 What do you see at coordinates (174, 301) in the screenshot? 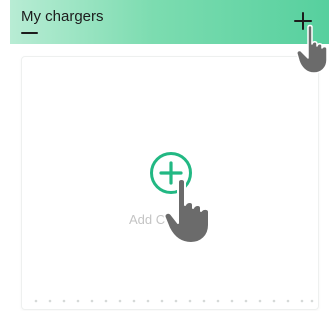
I see `dotted-divider` at bounding box center [174, 301].